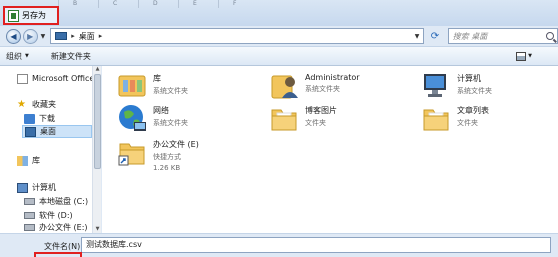 Image resolution: width=558 pixels, height=257 pixels. I want to click on view-options-button: ▼, so click(524, 56).